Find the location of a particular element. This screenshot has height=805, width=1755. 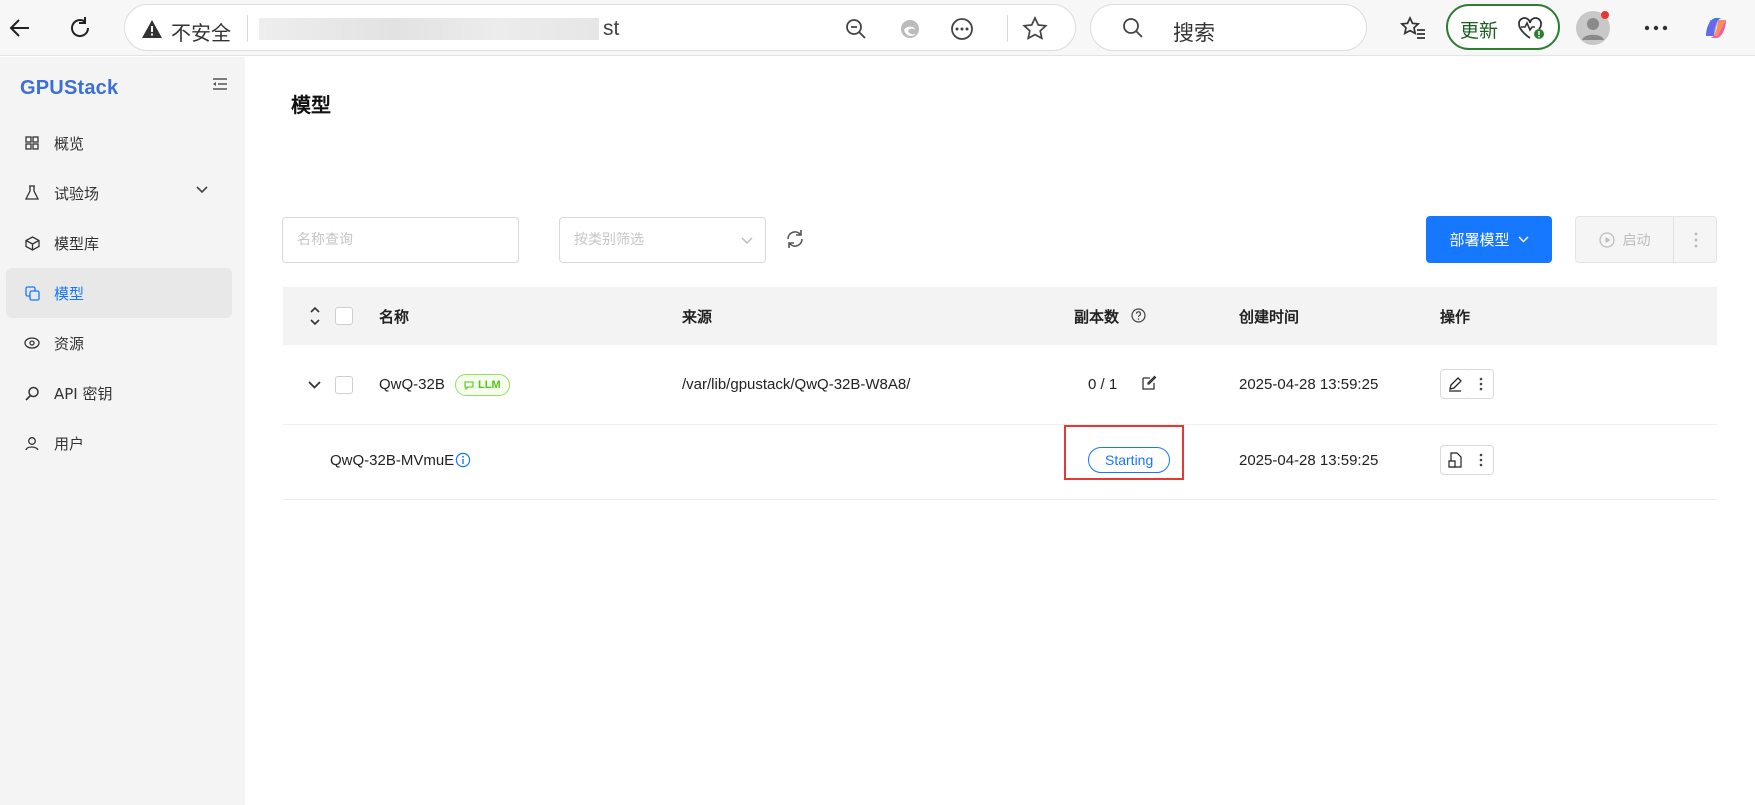

search-placeholder: 搜索 is located at coordinates (1194, 33).